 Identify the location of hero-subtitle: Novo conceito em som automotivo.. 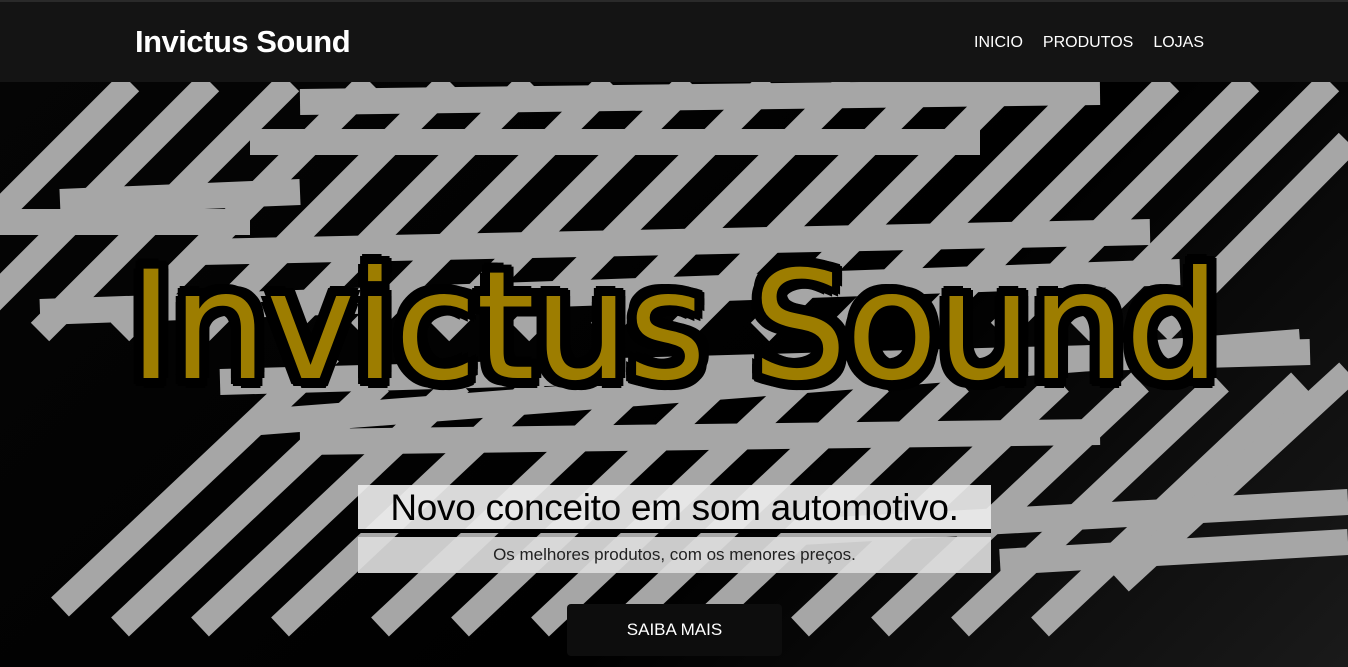
(674, 507).